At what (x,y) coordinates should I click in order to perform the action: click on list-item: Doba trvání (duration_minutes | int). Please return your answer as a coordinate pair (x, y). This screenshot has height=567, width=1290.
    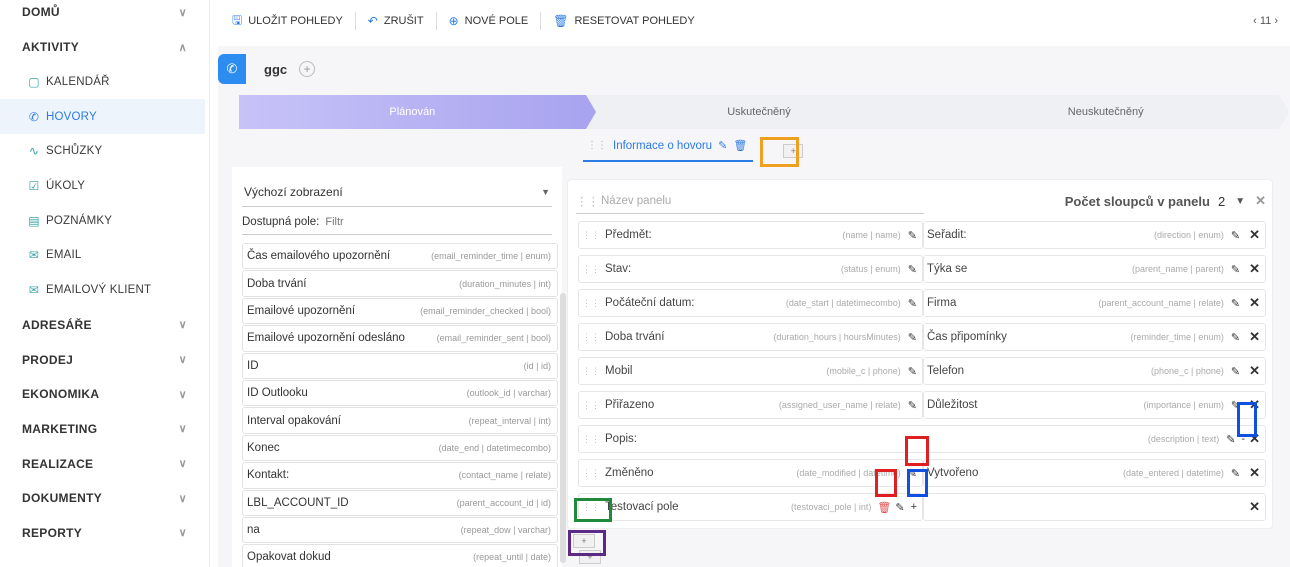
    Looking at the image, I should click on (400, 283).